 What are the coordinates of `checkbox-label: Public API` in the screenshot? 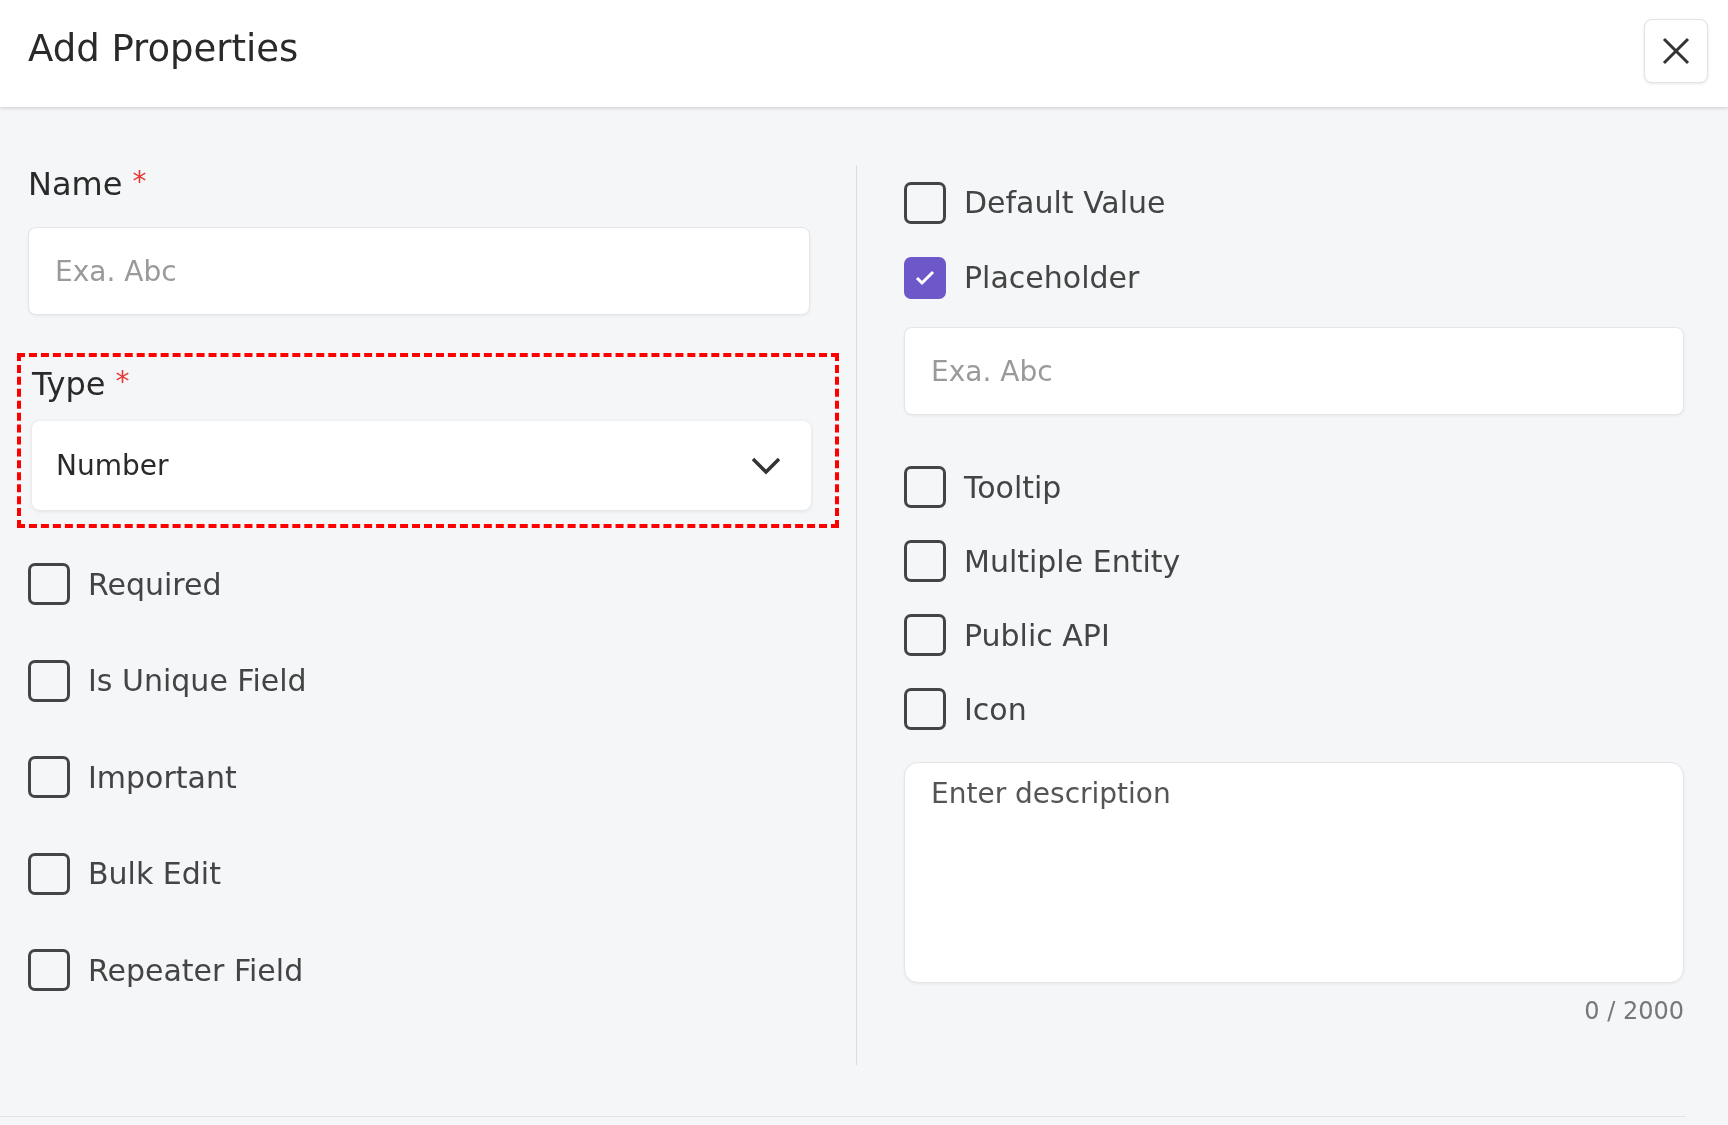 It's located at (1037, 635).